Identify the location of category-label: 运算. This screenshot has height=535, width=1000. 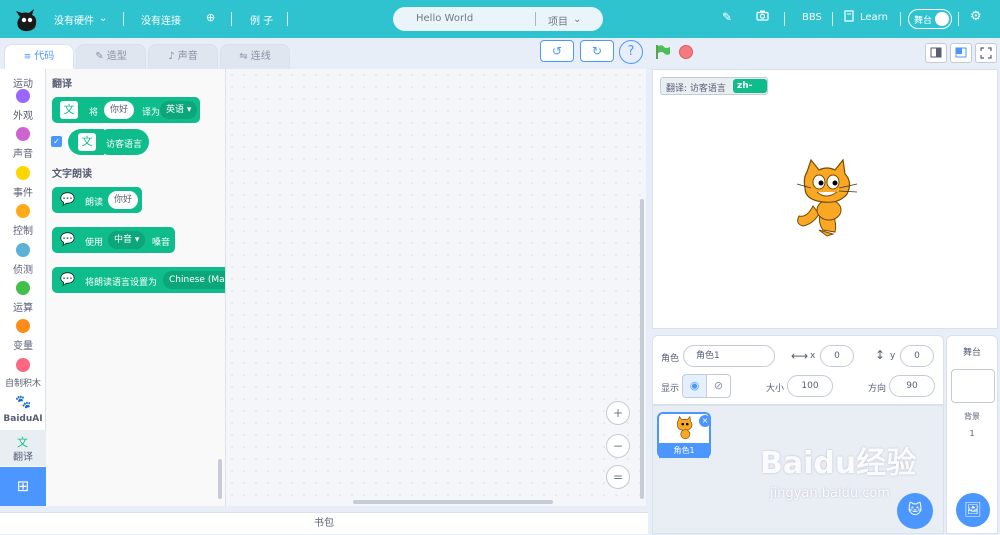
(23, 308).